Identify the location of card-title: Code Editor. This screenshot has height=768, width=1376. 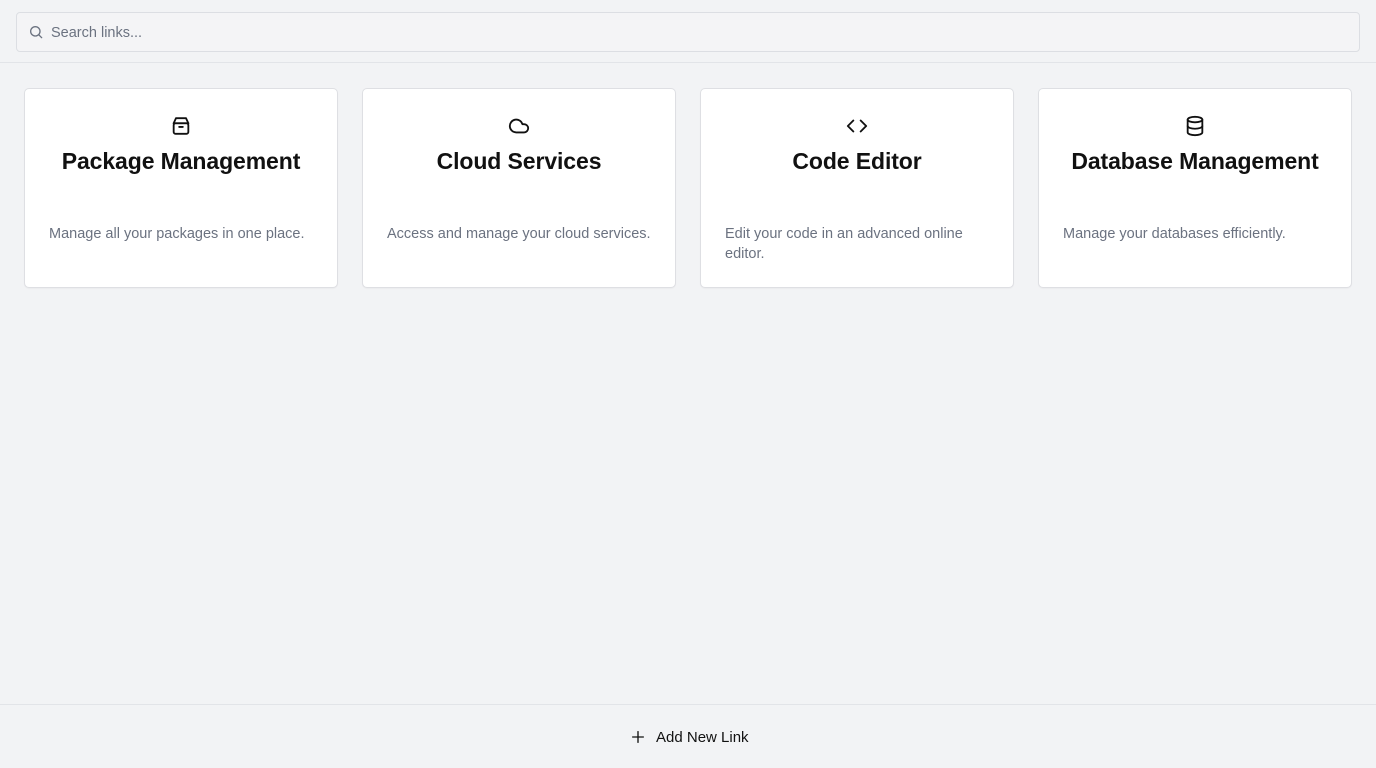
(857, 161).